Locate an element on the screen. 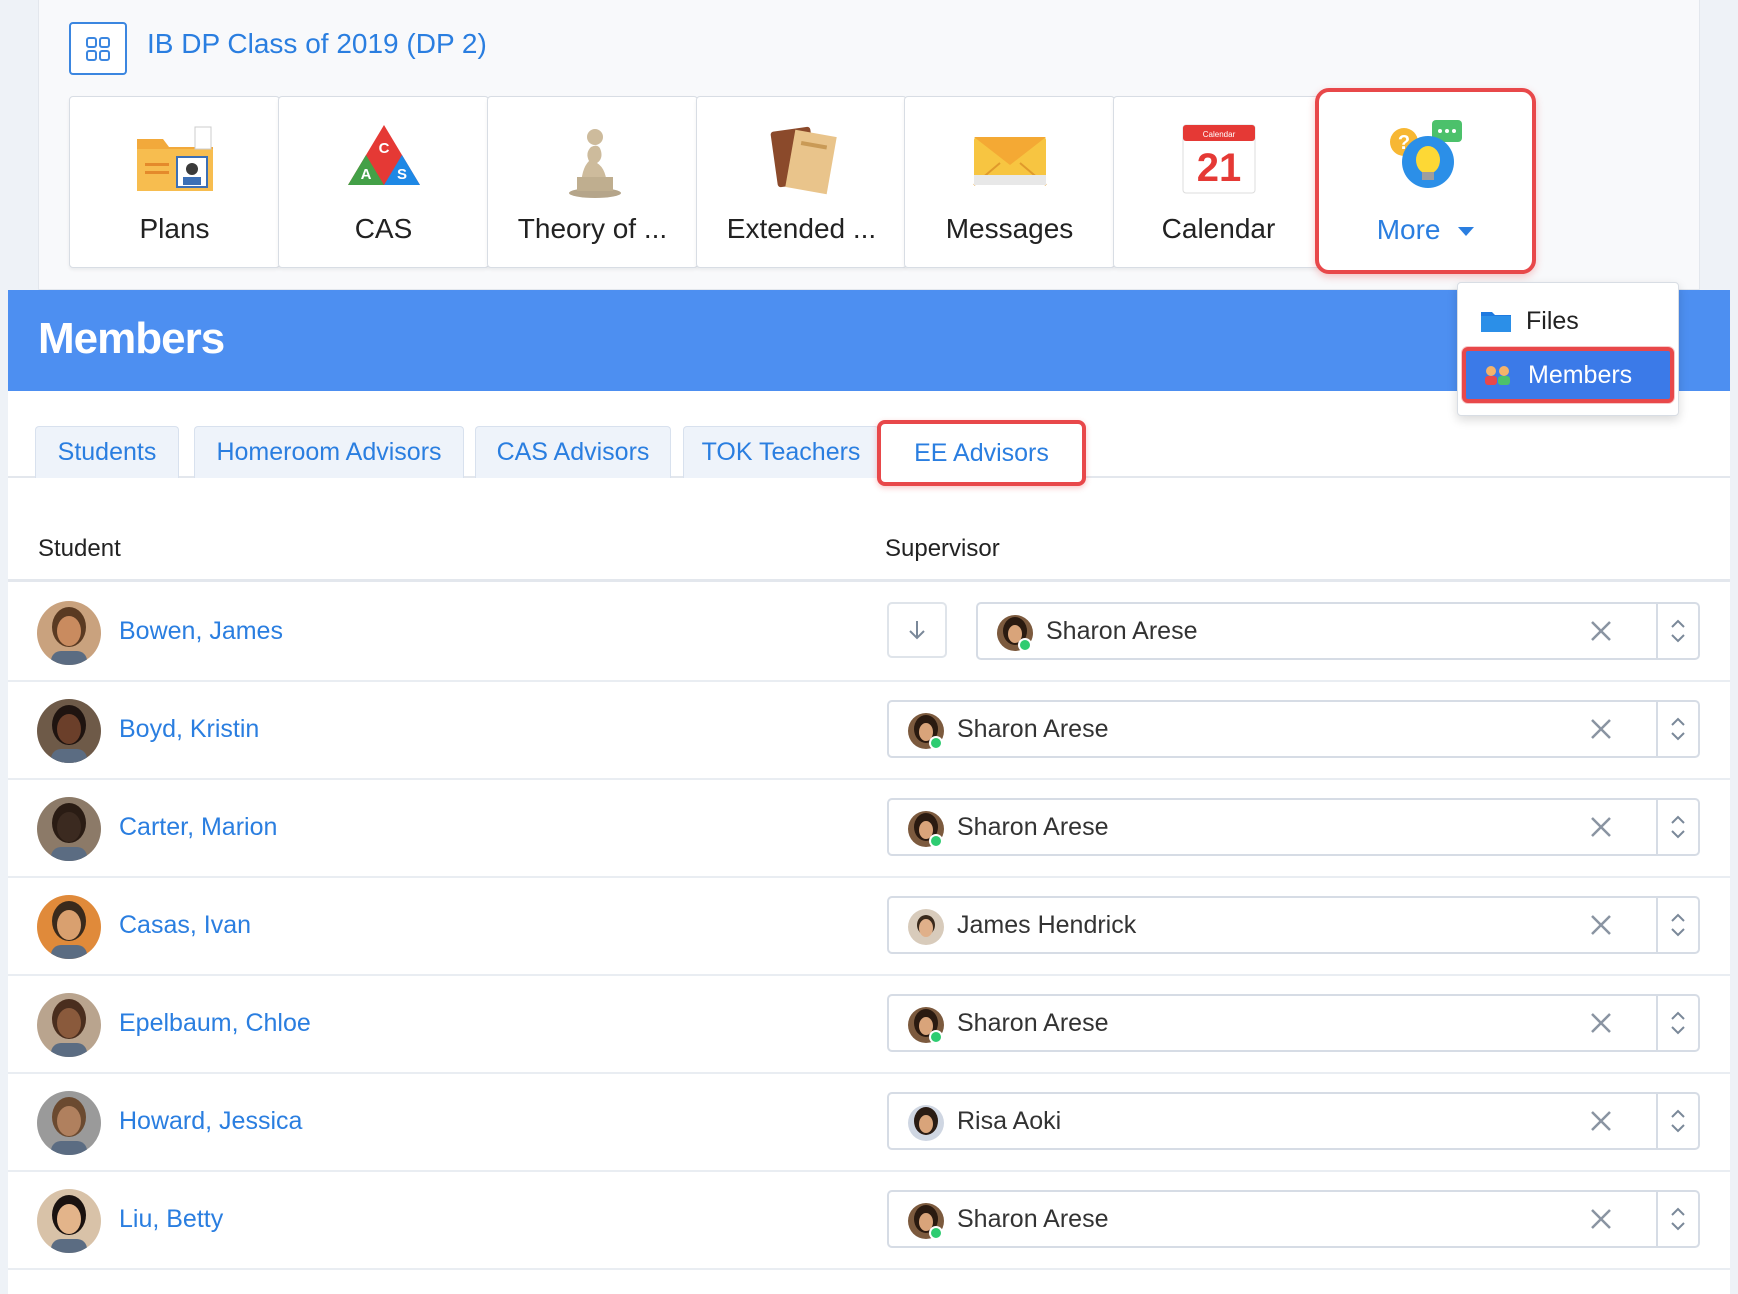  supervisor-name: Risa Aoki is located at coordinates (1009, 1121).